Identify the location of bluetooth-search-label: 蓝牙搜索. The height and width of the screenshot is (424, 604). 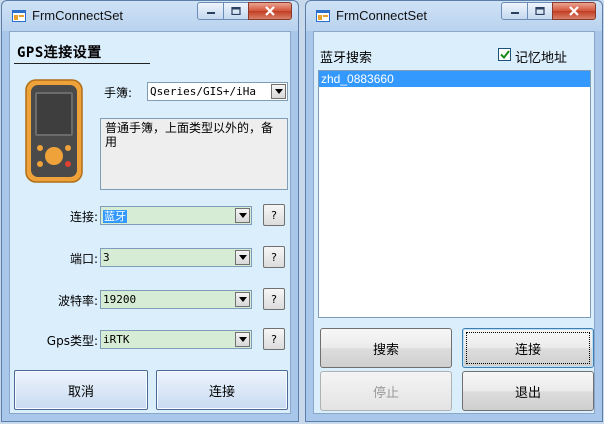
(346, 58).